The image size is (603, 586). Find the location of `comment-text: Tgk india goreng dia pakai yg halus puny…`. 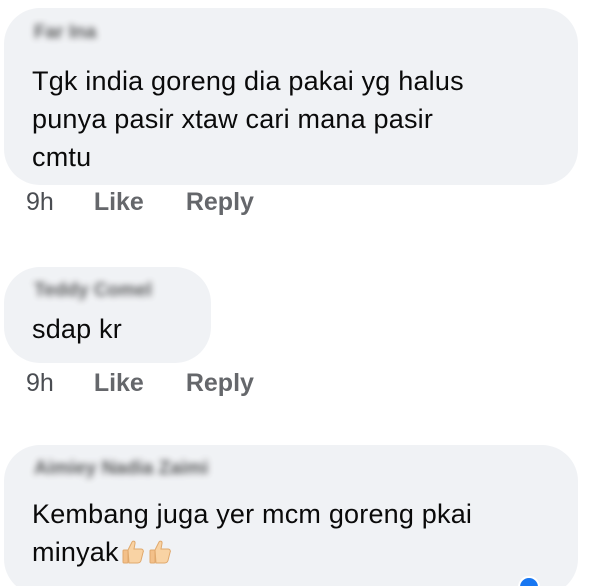

comment-text: Tgk india goreng dia pakai yg halus puny… is located at coordinates (248, 119).